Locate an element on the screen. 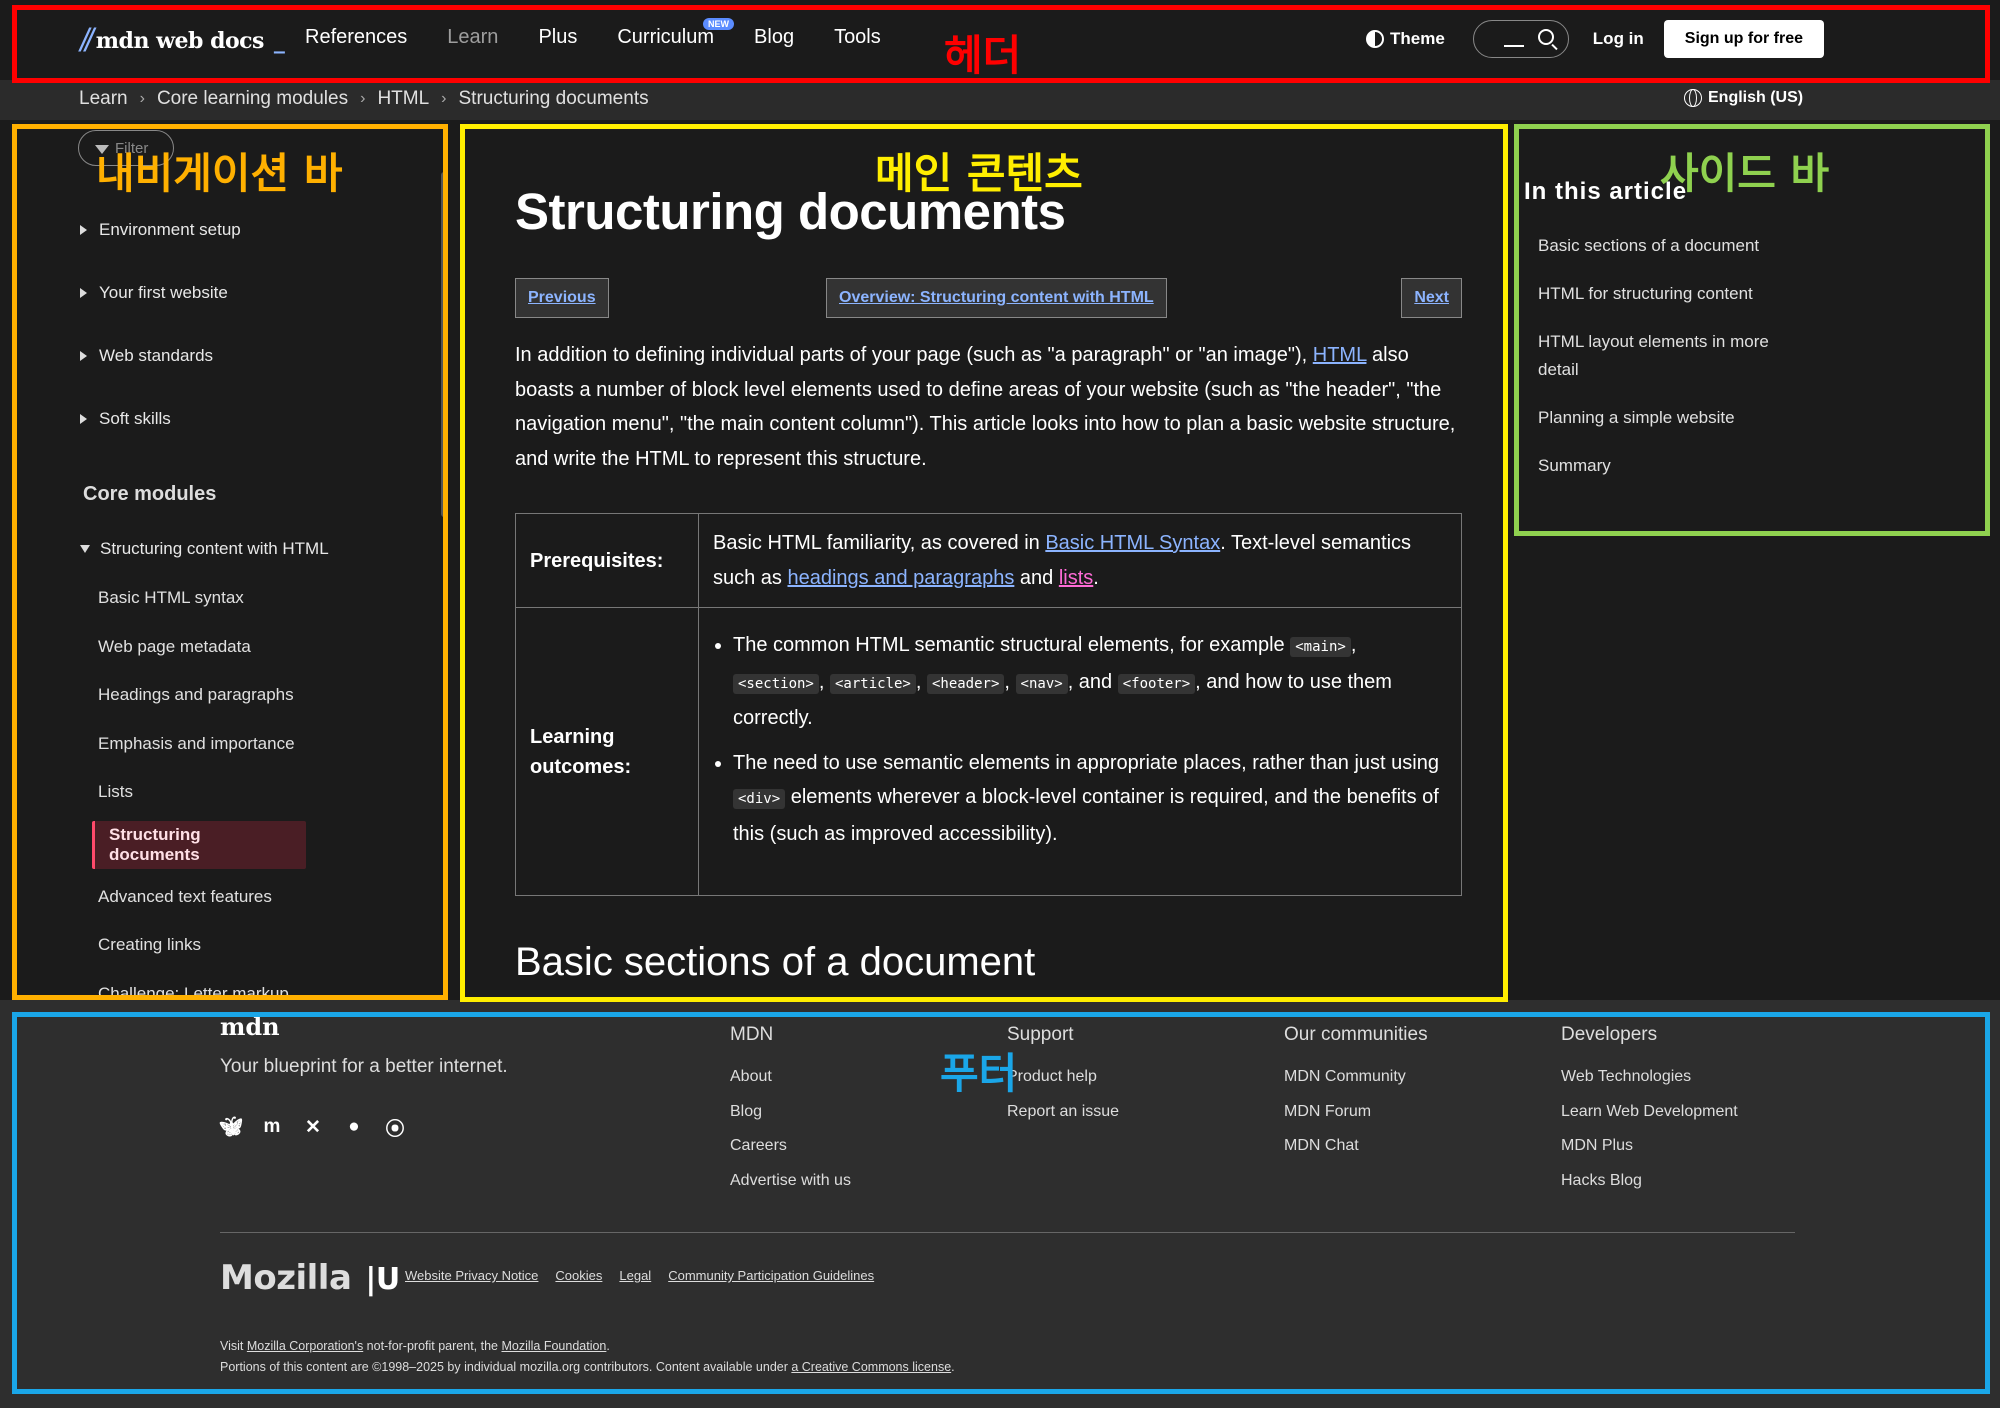 The width and height of the screenshot is (2000, 1408). sidebar-item-soft-skills: Soft skills is located at coordinates (258, 418).